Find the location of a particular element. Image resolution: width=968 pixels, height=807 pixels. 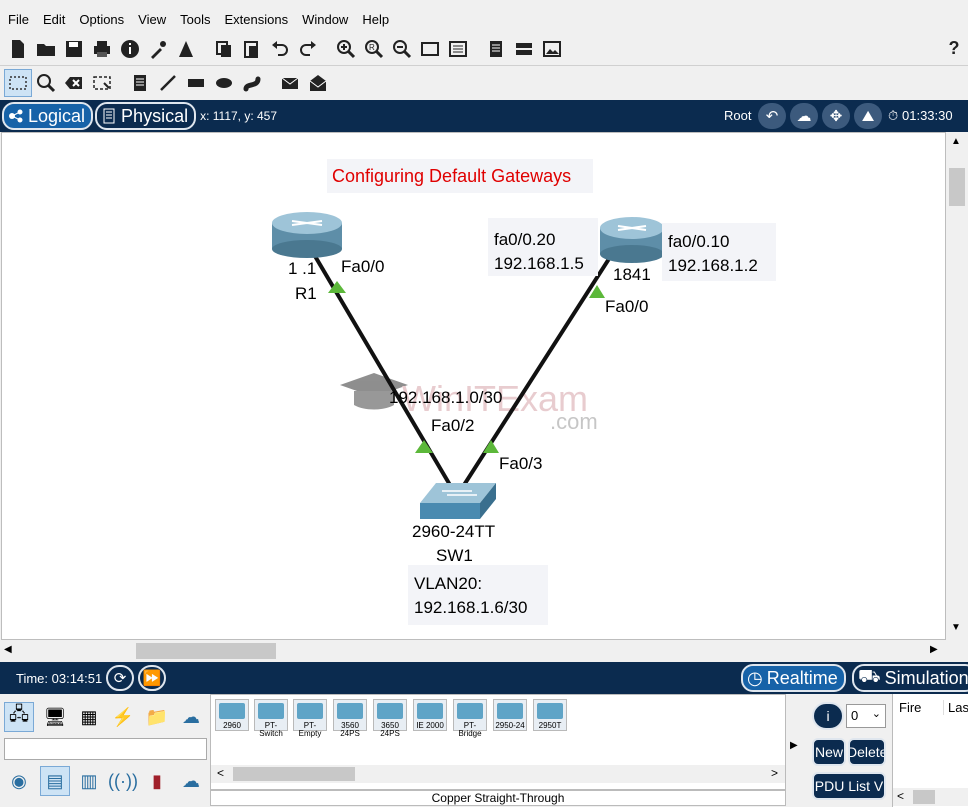

components-category-icon: ▦ is located at coordinates (89, 717).